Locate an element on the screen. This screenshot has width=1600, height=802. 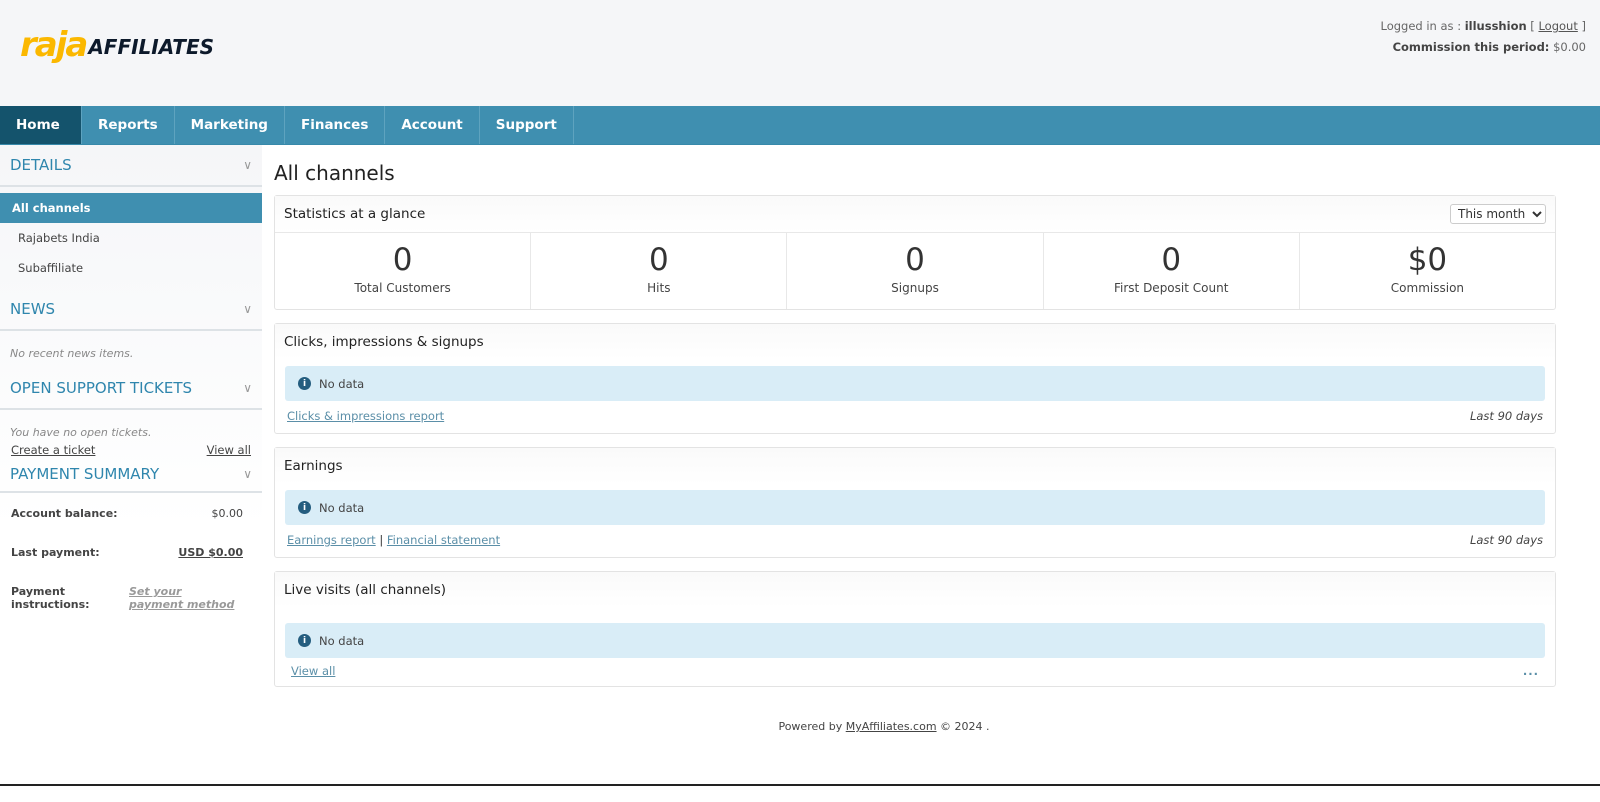
account-balance: $0.00 is located at coordinates (227, 513).